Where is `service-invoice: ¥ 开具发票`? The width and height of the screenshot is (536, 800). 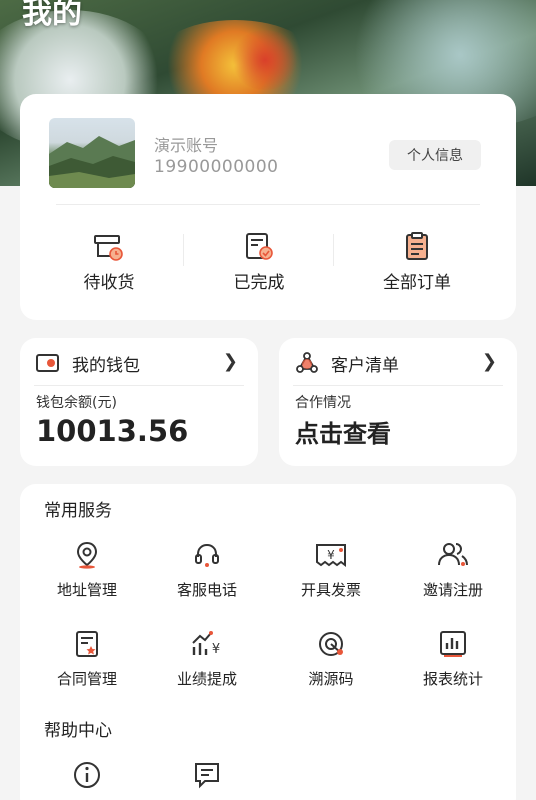
service-invoice: ¥ 开具发票 is located at coordinates (331, 570).